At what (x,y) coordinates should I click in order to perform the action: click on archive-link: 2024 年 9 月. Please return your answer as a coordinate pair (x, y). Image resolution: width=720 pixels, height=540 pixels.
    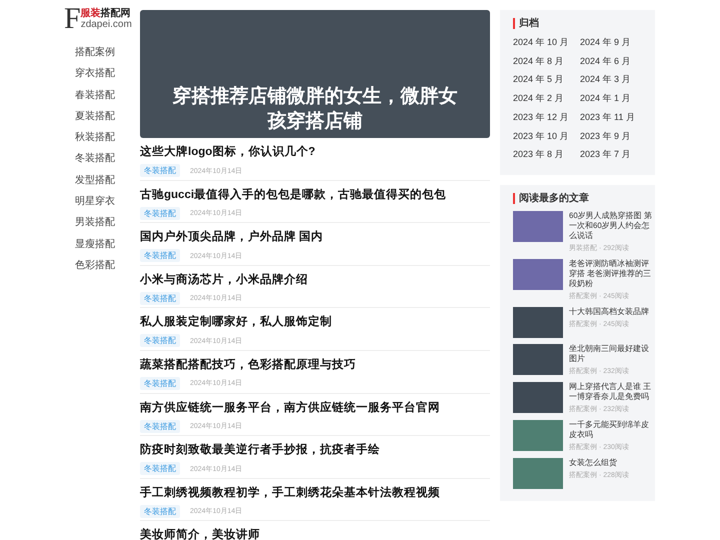
    Looking at the image, I should click on (617, 42).